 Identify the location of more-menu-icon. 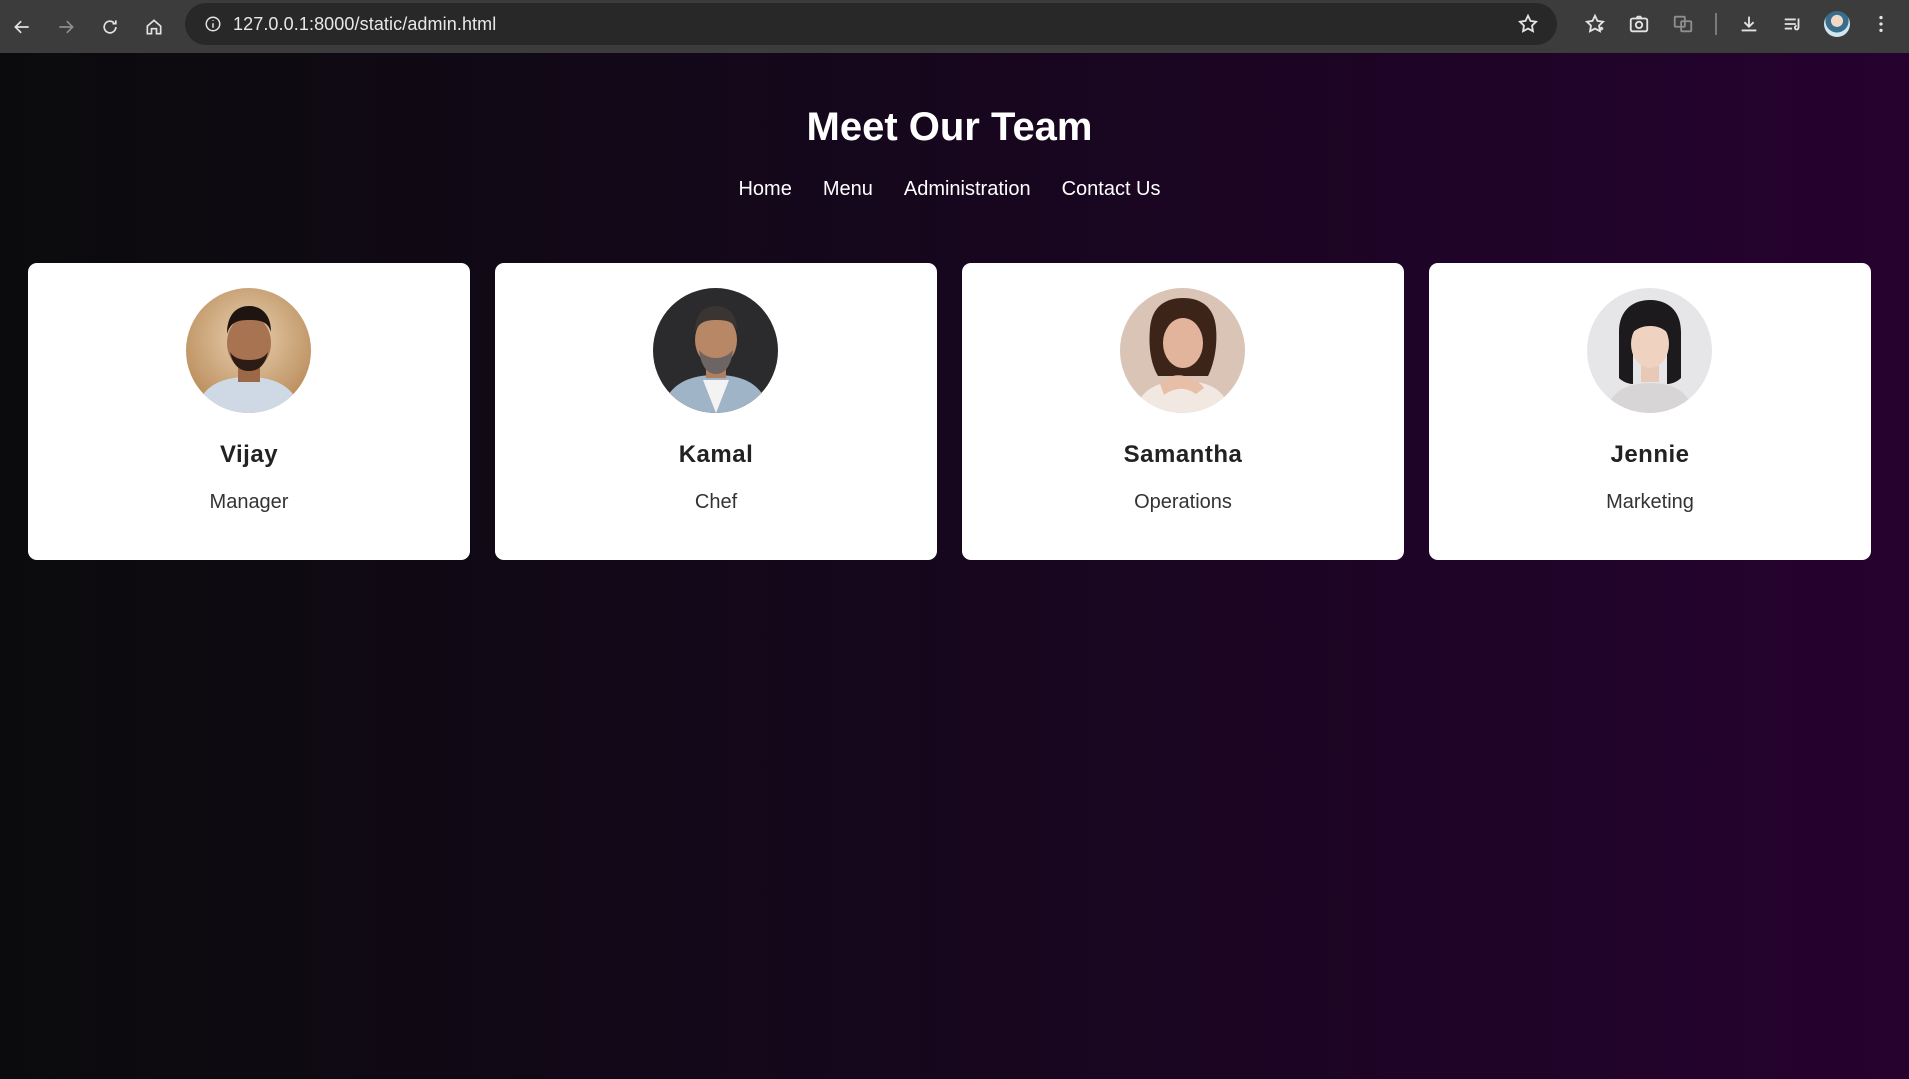
(1881, 24).